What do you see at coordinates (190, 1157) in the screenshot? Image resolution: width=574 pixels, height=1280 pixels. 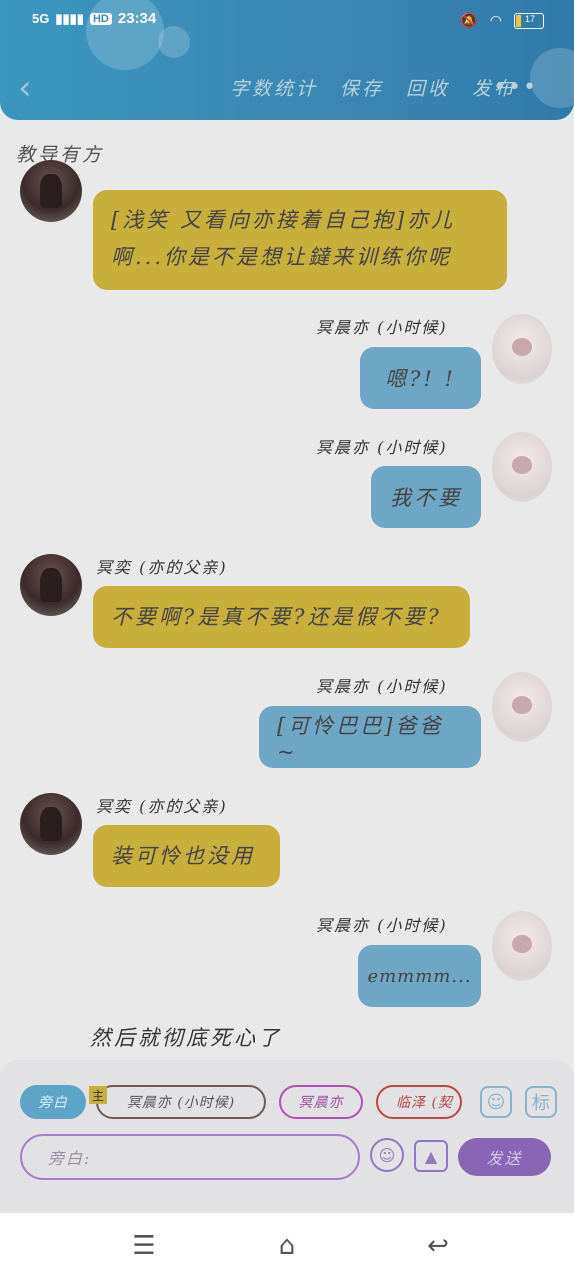 I see `message-input: 旁白:` at bounding box center [190, 1157].